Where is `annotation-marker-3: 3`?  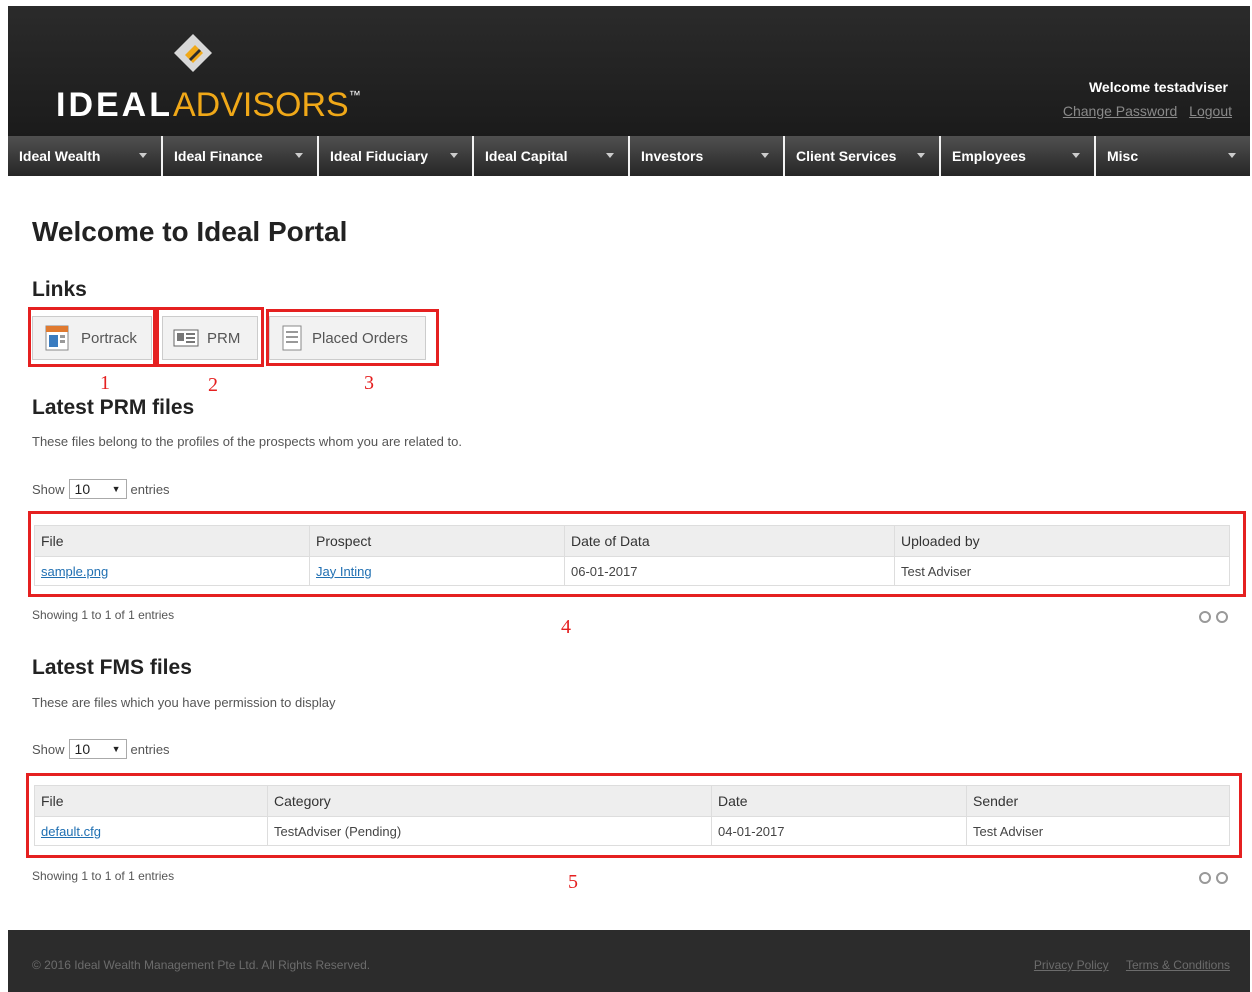
annotation-marker-3: 3 is located at coordinates (369, 383).